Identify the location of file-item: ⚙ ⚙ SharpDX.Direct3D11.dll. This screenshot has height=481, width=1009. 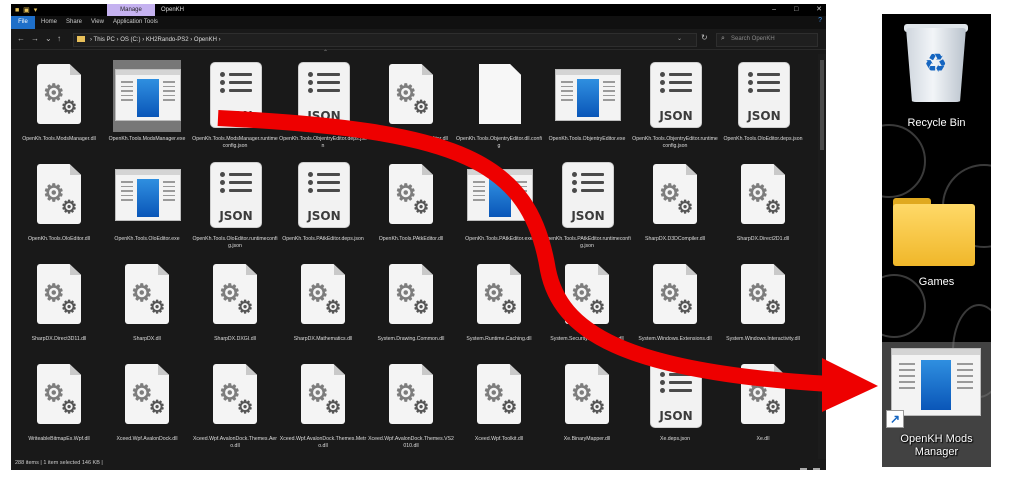
(59, 304).